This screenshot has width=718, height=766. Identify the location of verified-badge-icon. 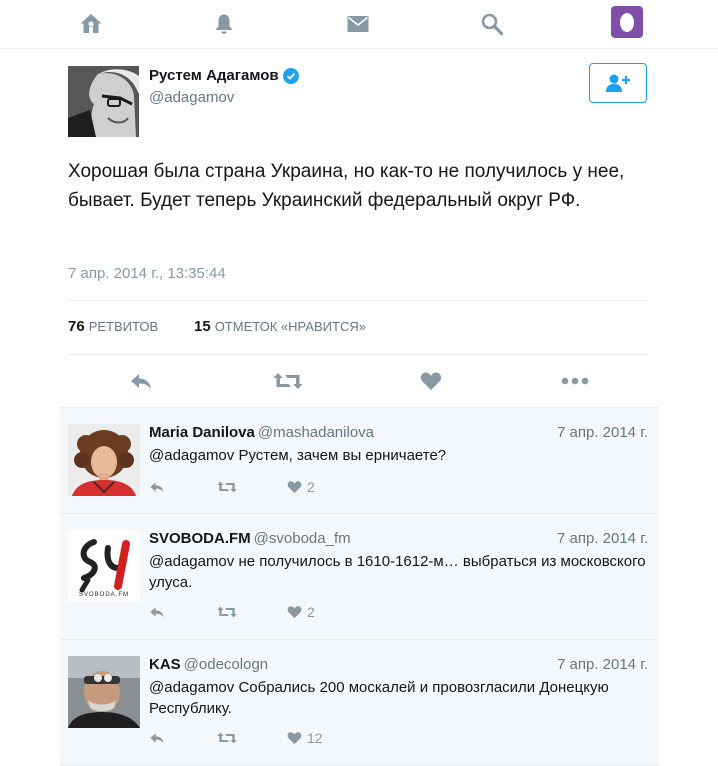
(290, 75).